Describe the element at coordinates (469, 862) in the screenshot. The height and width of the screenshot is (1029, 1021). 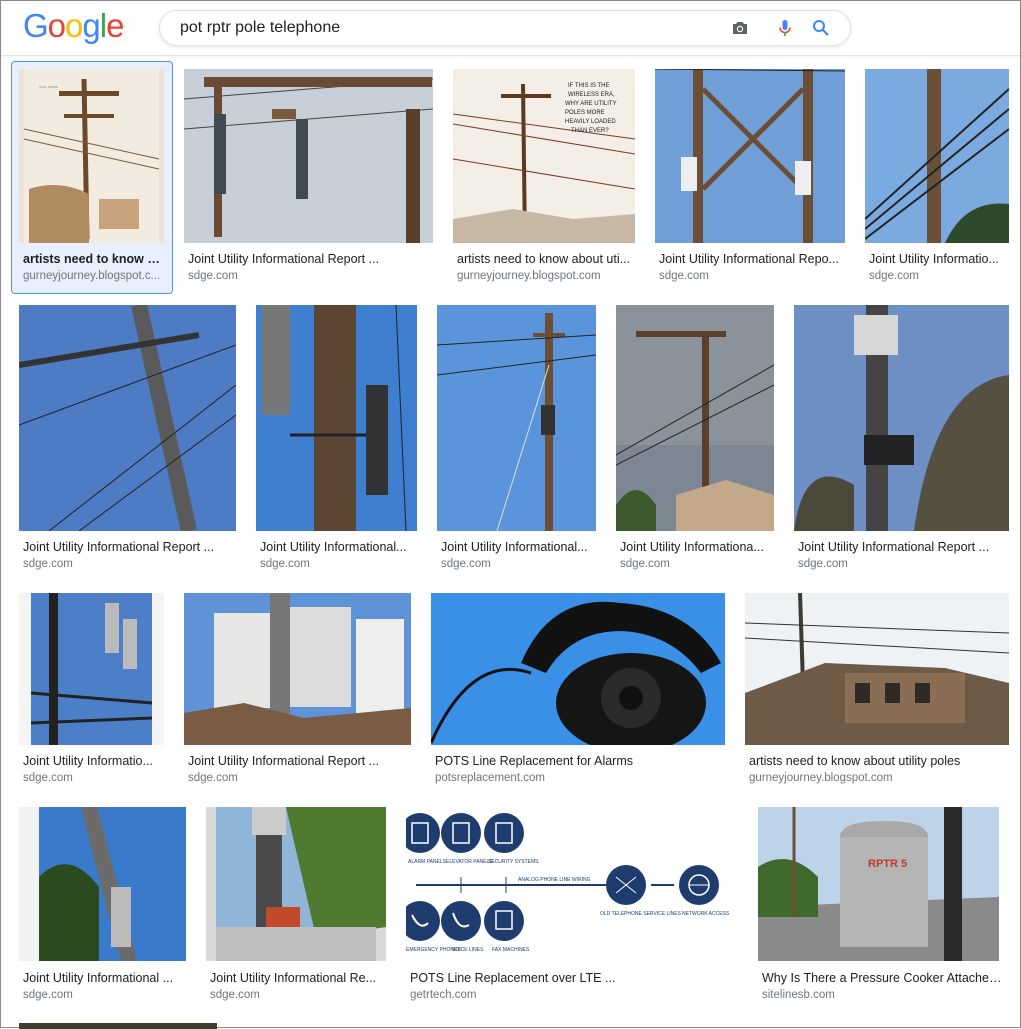
I see `infographic-label: ELEVATOR PANELS` at that location.